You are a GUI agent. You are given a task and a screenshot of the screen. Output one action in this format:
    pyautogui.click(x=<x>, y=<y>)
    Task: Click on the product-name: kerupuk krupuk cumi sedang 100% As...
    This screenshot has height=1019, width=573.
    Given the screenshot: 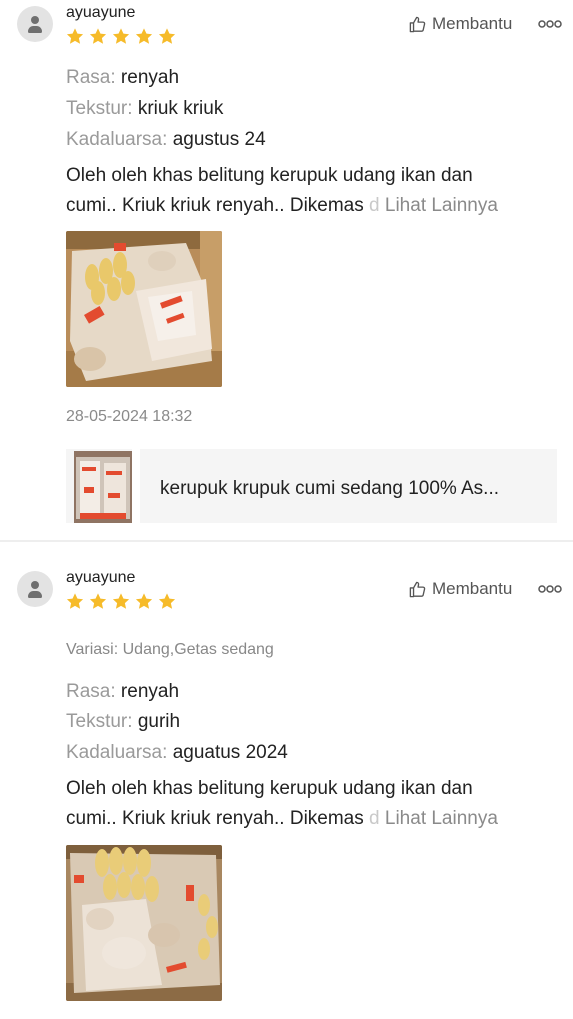 What is the action you would take?
    pyautogui.click(x=330, y=488)
    